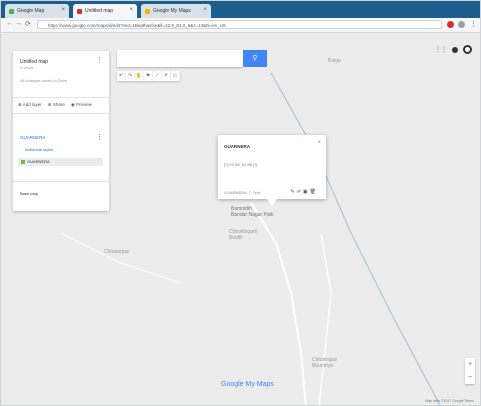 The height and width of the screenshot is (406, 481). What do you see at coordinates (242, 192) in the screenshot?
I see `info-window-footer: GUARNERA ⓘ Text` at bounding box center [242, 192].